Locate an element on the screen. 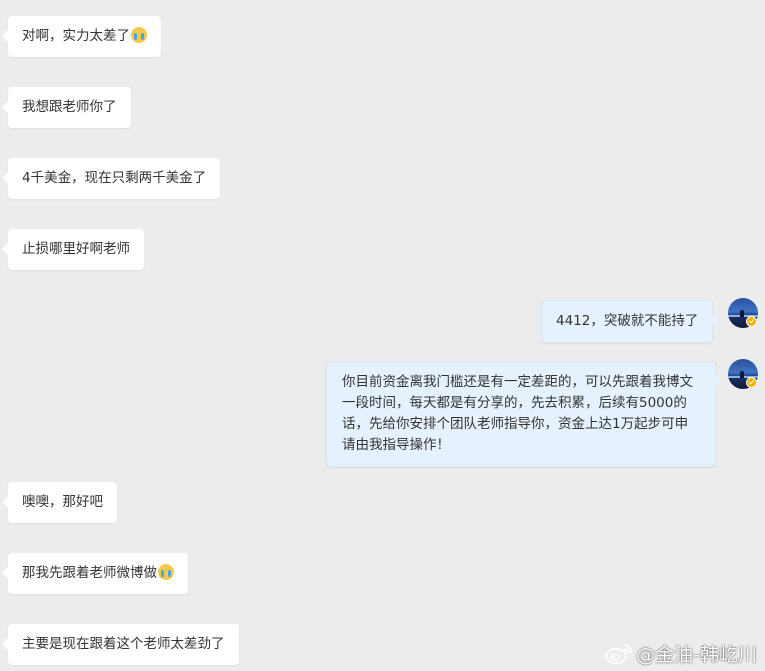 This screenshot has width=765, height=671. watermark-text: @金油-韩屹川 is located at coordinates (696, 654).